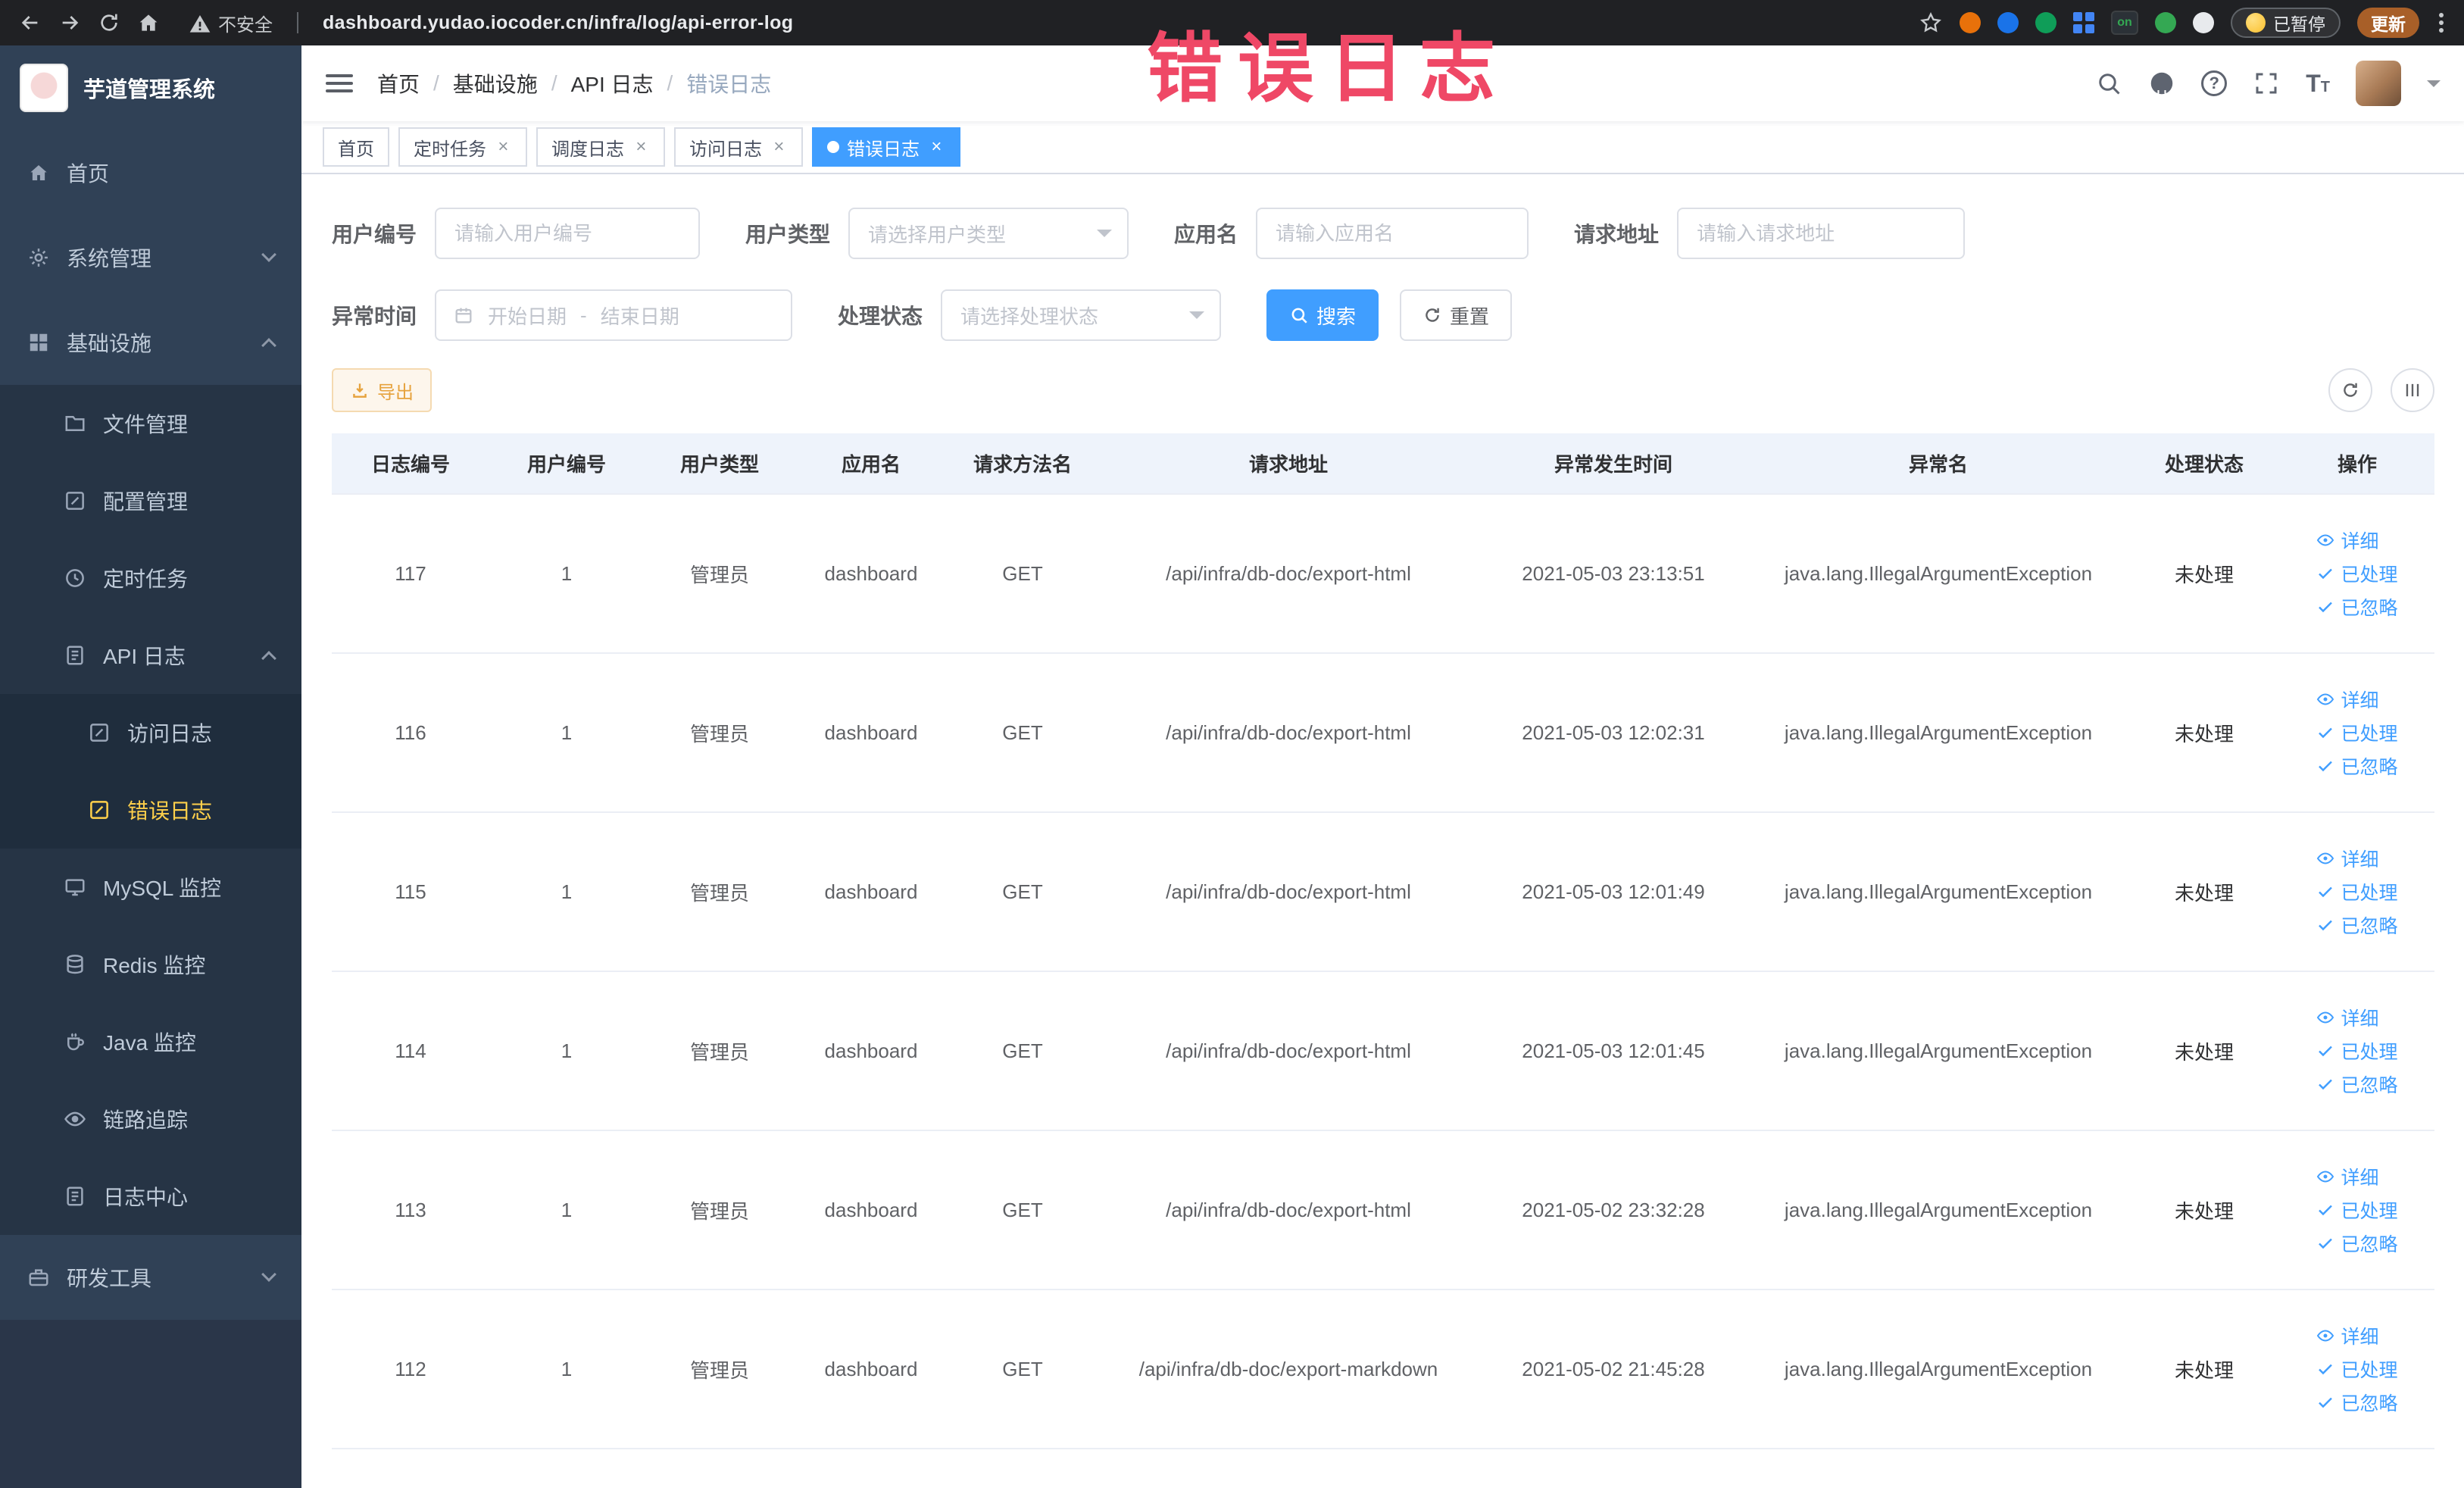 Image resolution: width=2464 pixels, height=1488 pixels. Describe the element at coordinates (150, 501) in the screenshot. I see `sidebar-item-config-management: 配置管理` at that location.